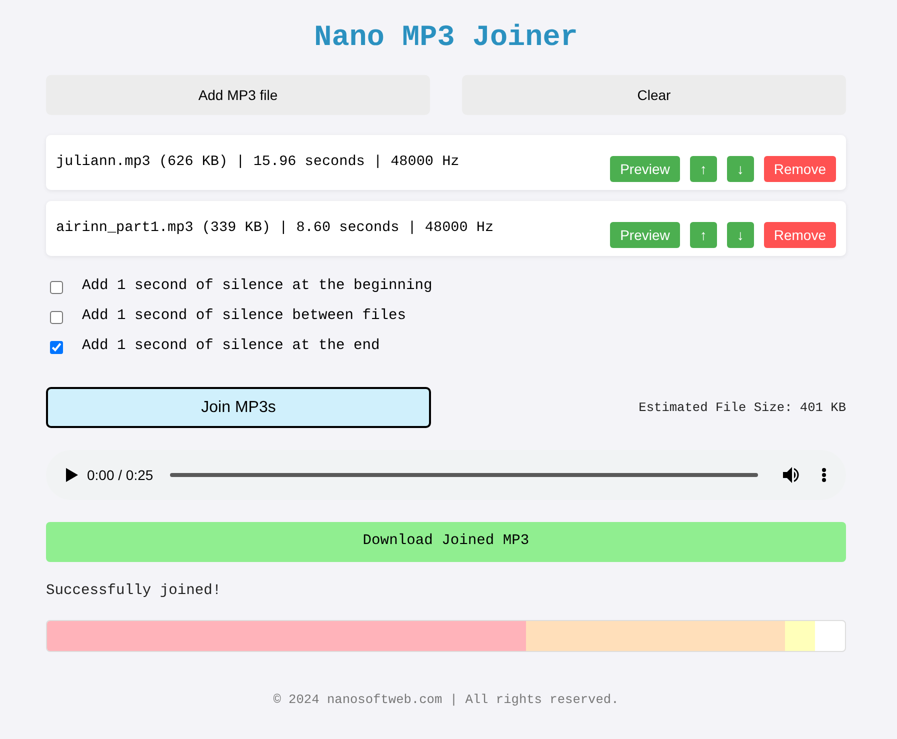 The width and height of the screenshot is (897, 739). Describe the element at coordinates (238, 95) in the screenshot. I see `add-file-button: Add MP3 file` at that location.